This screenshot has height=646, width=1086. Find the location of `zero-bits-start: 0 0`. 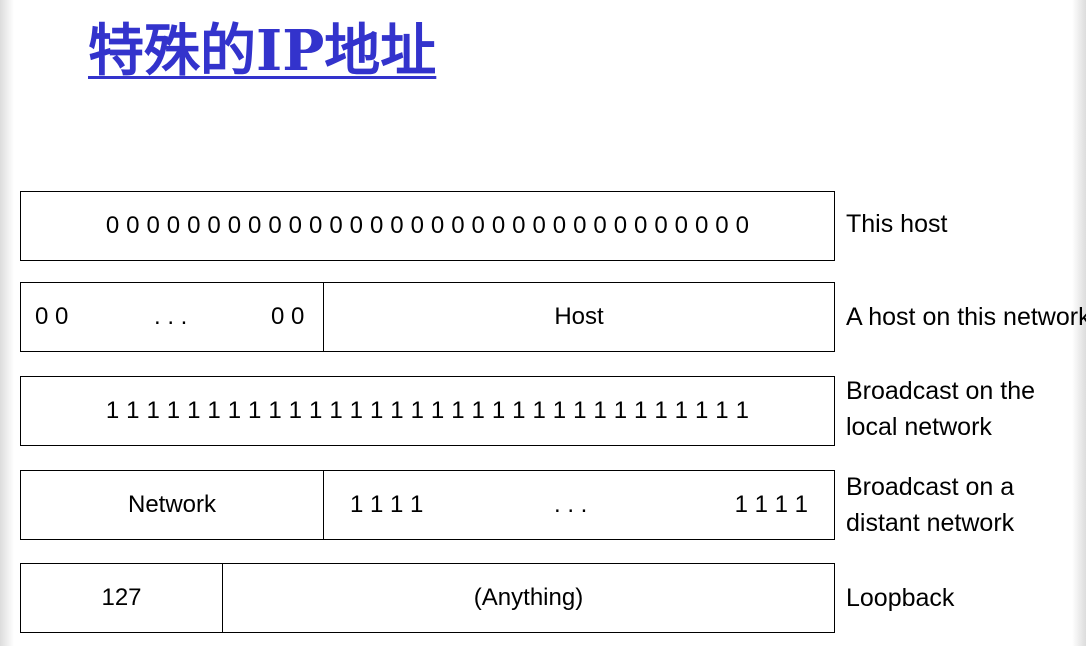

zero-bits-start: 0 0 is located at coordinates (52, 316).